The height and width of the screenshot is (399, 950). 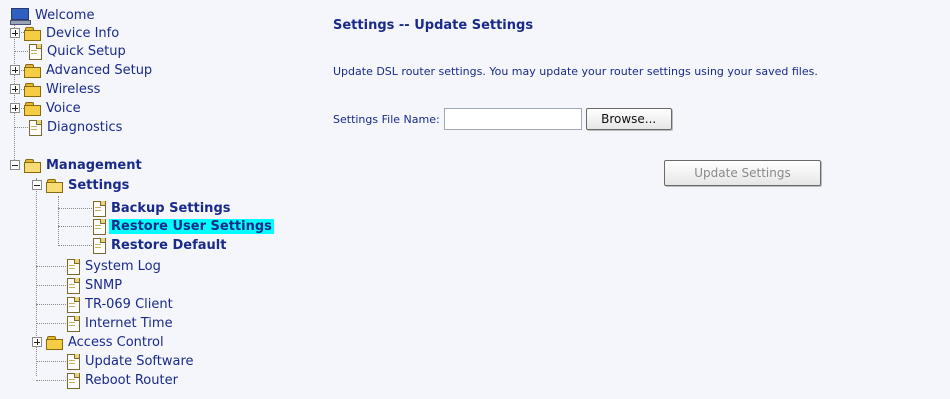 What do you see at coordinates (512, 119) in the screenshot?
I see `settings-file-input` at bounding box center [512, 119].